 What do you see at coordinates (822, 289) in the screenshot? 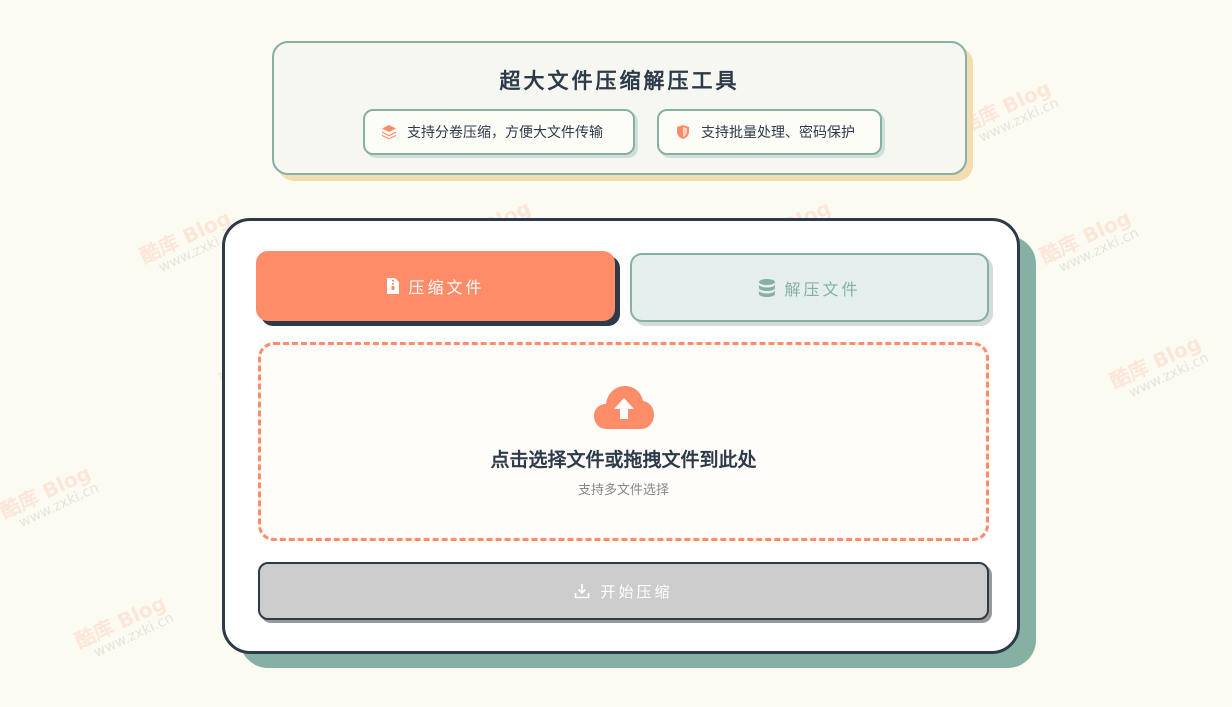
I see `tab-decompress-label: 解压文件` at bounding box center [822, 289].